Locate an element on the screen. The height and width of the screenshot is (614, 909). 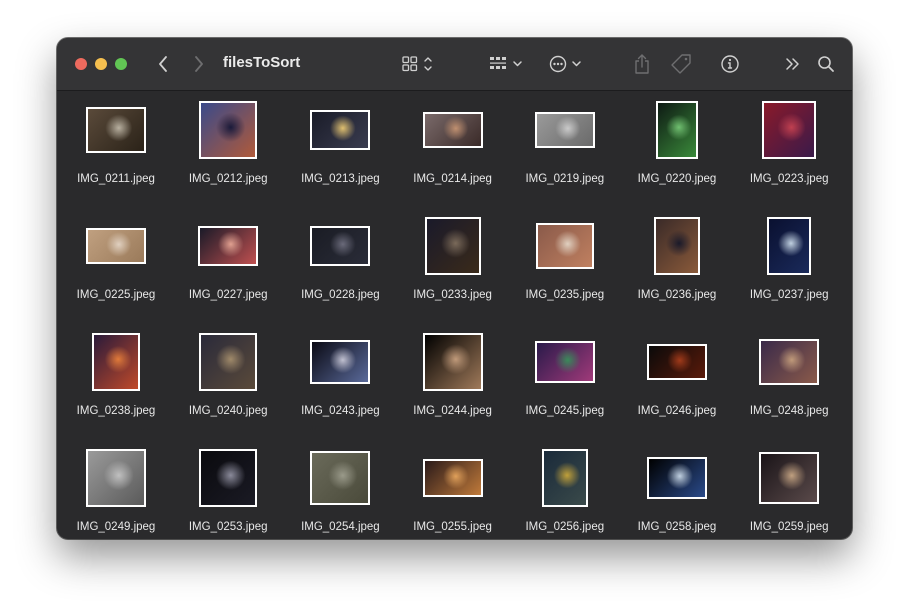
file-name-label: IMG_0248.jpeg is located at coordinates (789, 411).